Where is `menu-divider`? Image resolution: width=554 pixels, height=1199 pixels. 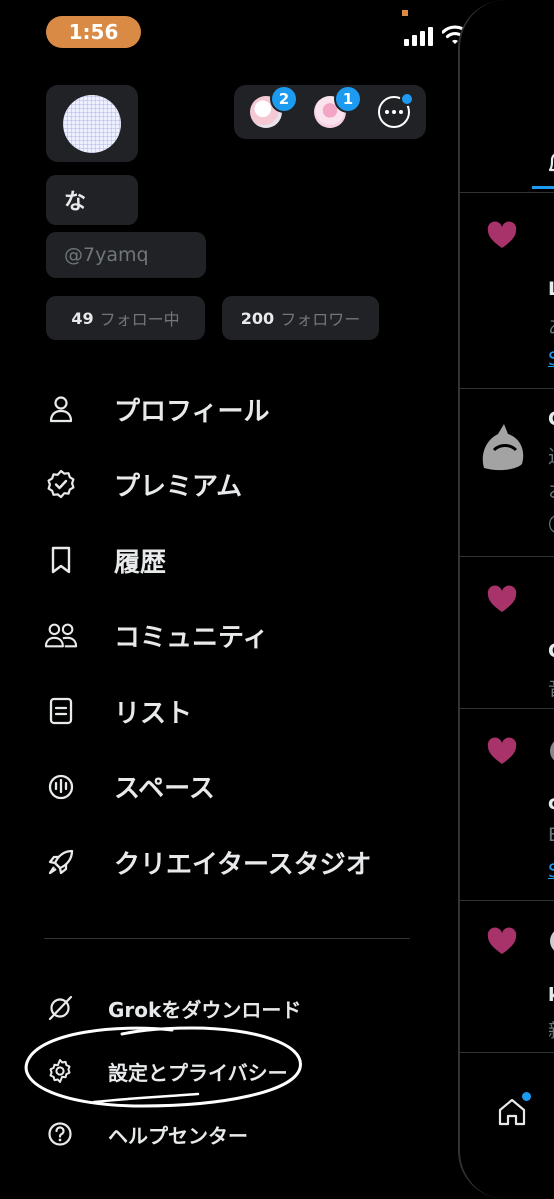
menu-divider is located at coordinates (227, 938).